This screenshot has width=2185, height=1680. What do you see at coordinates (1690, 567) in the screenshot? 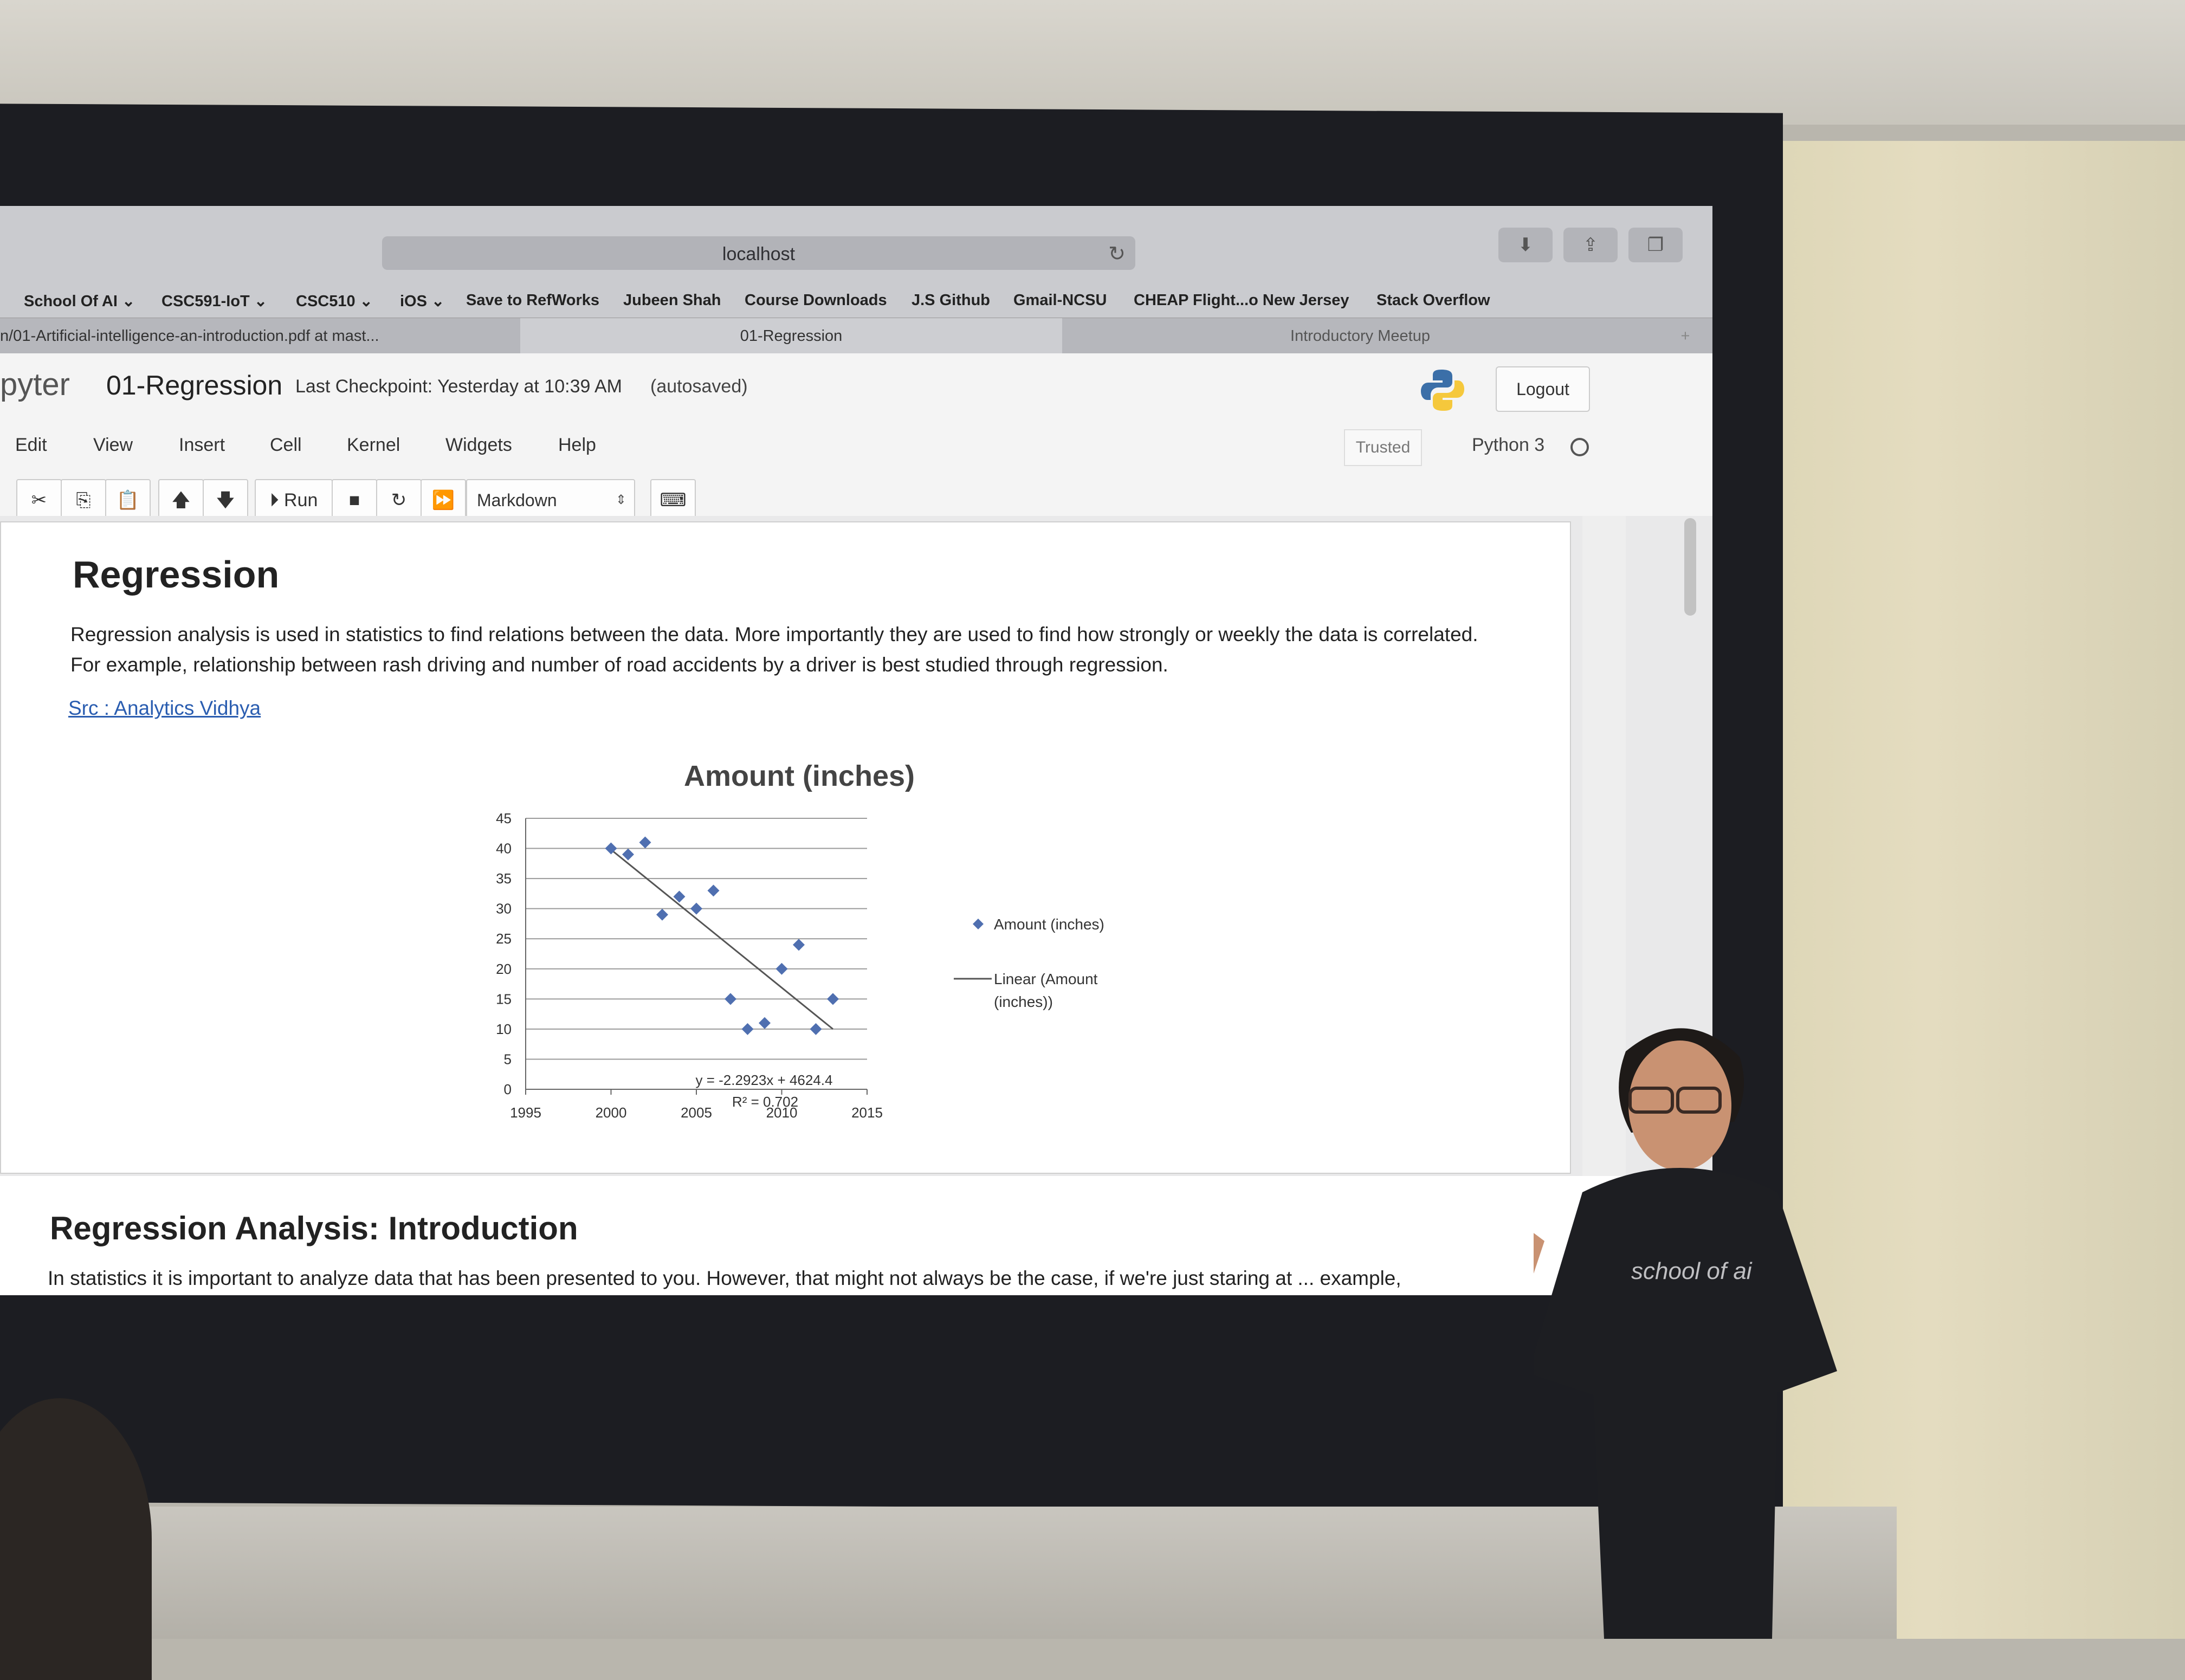
I see `scrollbar-thumb` at bounding box center [1690, 567].